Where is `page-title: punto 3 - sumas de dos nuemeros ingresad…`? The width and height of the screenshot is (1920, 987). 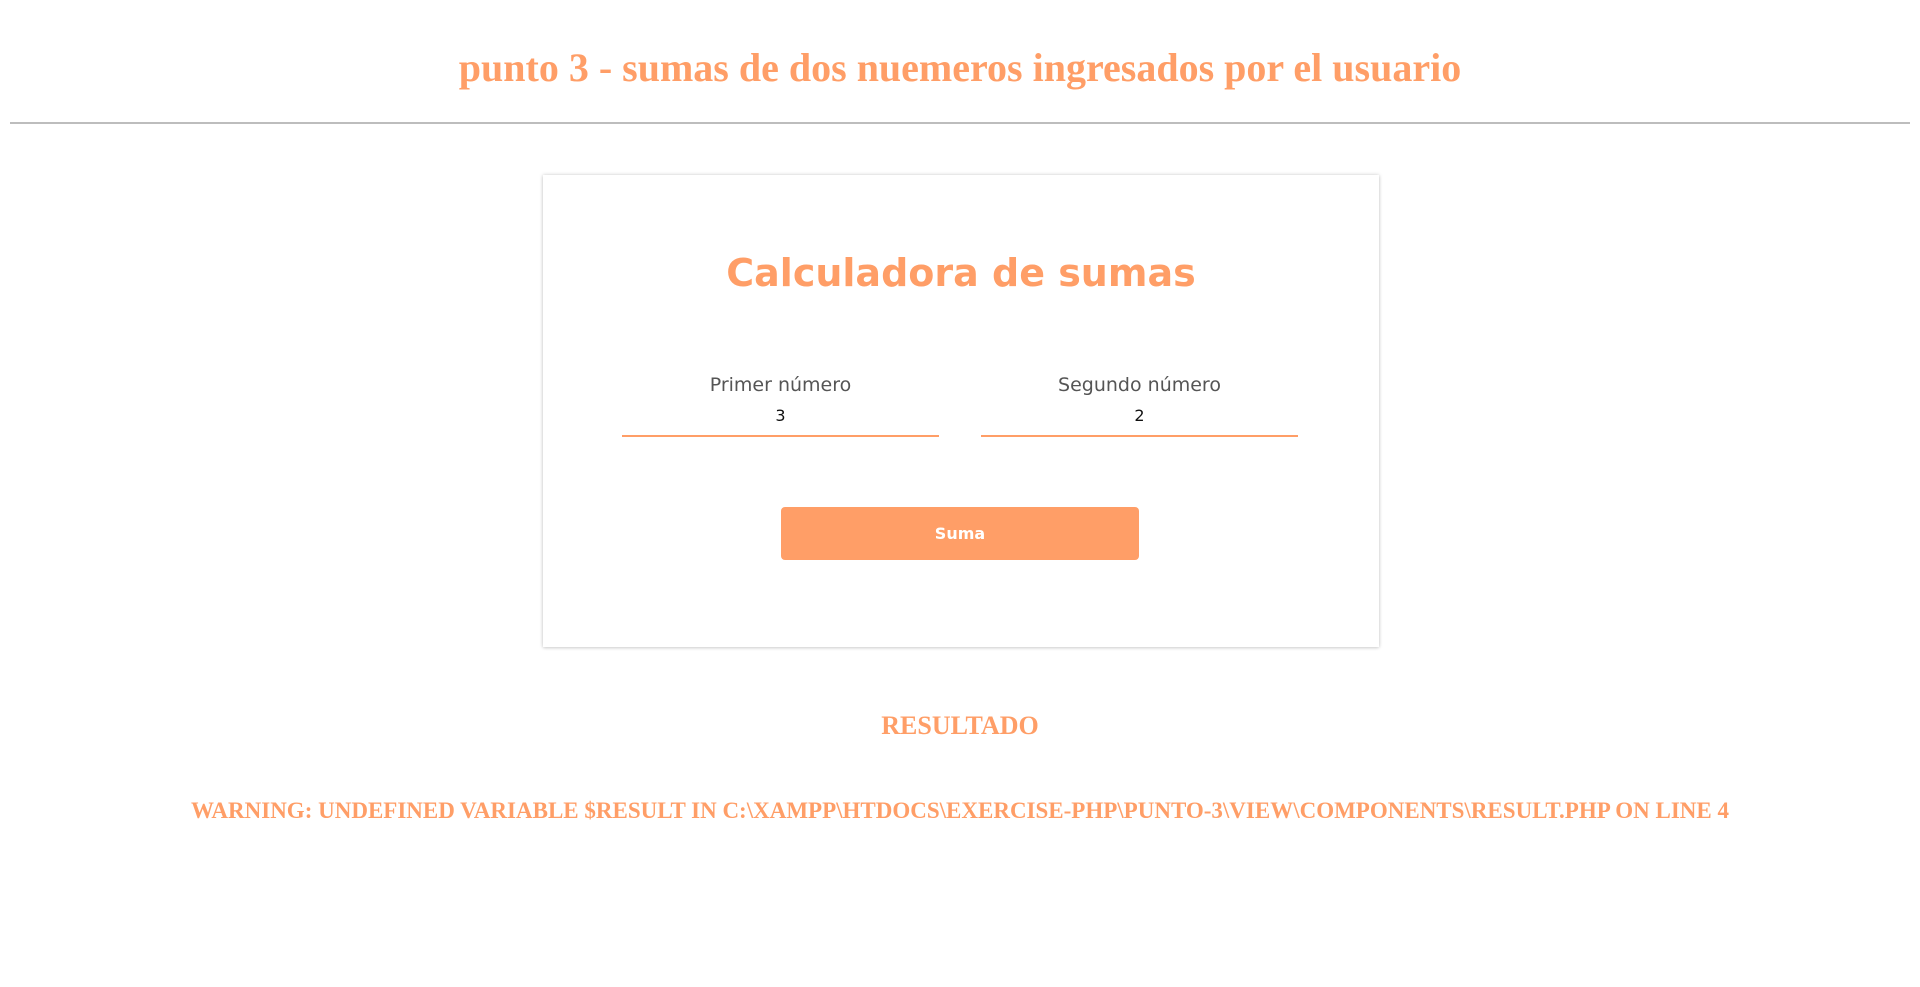 page-title: punto 3 - sumas de dos nuemeros ingresad… is located at coordinates (960, 67).